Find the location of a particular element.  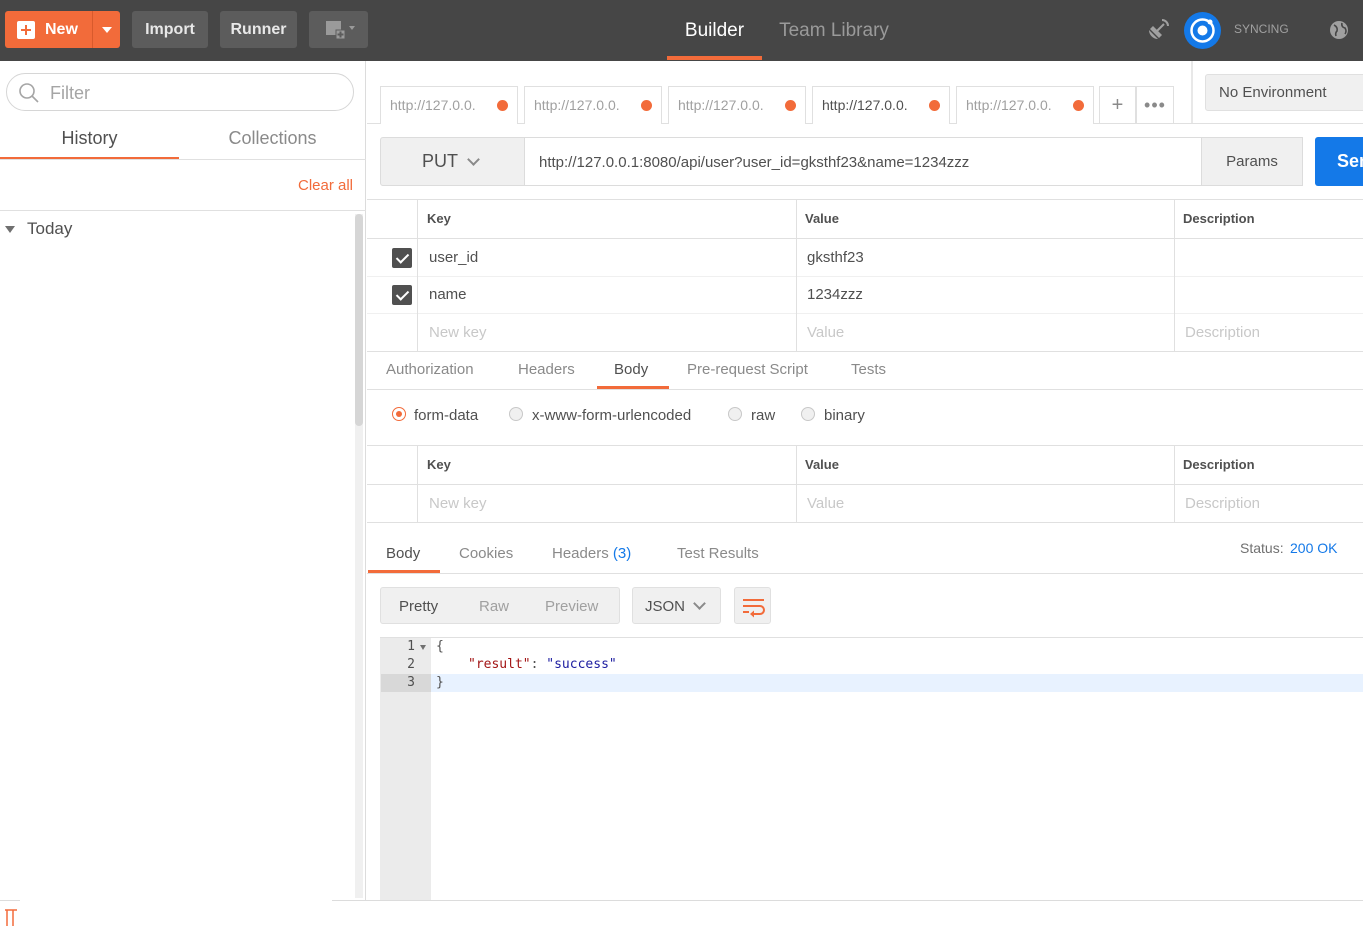

new-button: New is located at coordinates (48, 29).